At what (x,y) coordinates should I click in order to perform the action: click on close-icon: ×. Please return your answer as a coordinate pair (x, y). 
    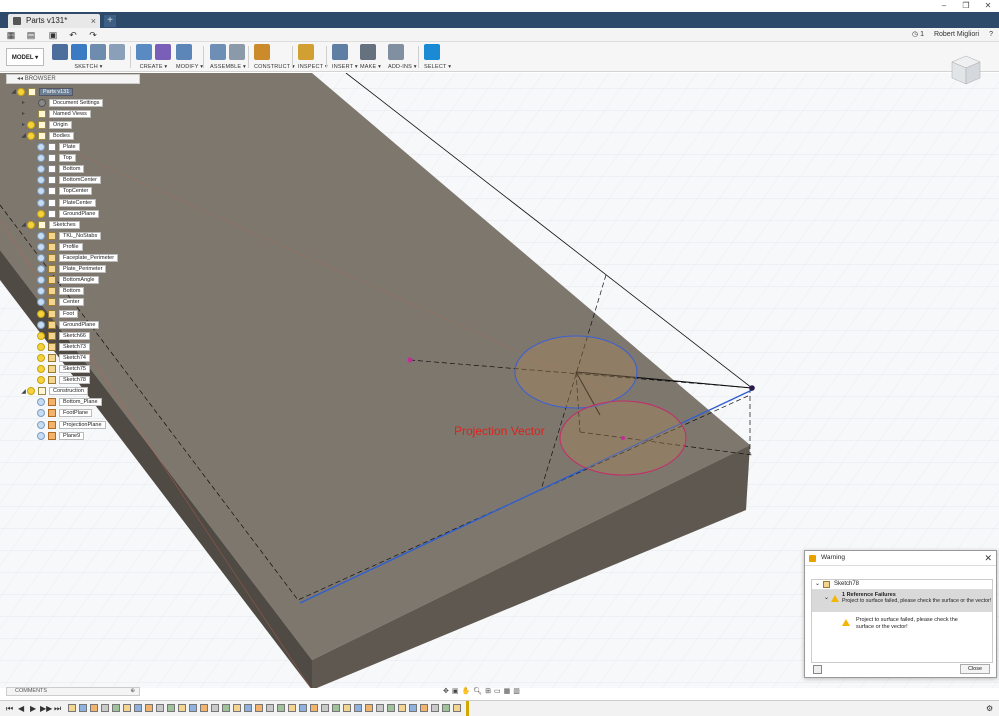
    Looking at the image, I should click on (93, 21).